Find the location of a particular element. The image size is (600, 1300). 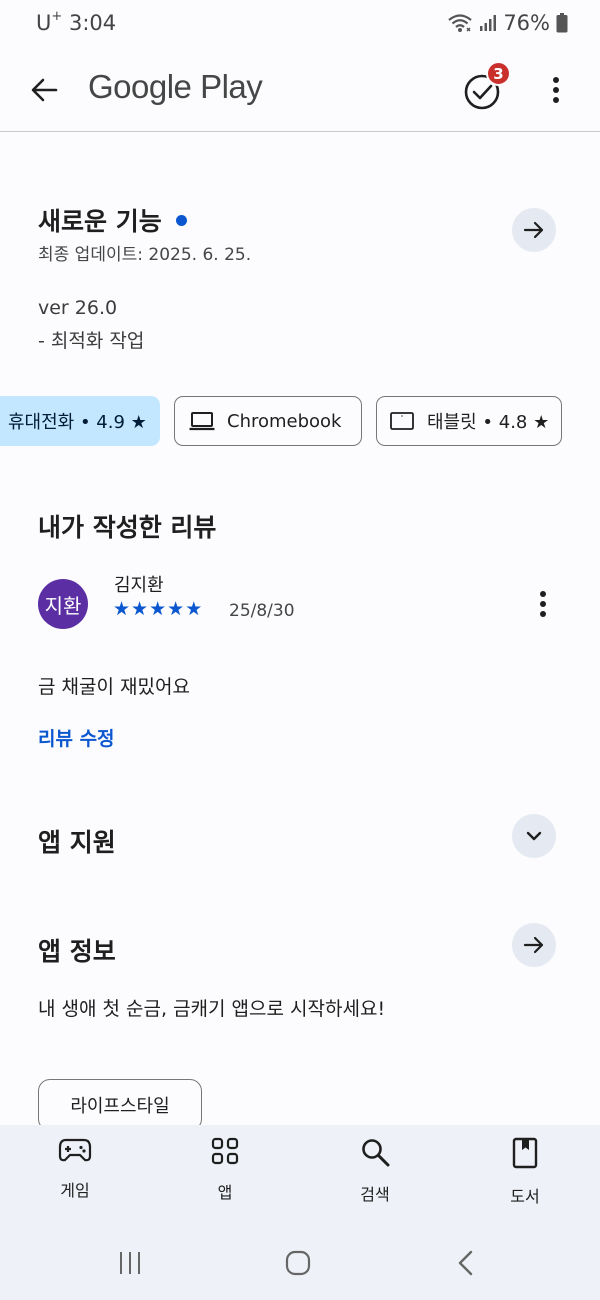

device-chip-chromebook-label: Chromebook is located at coordinates (284, 421).